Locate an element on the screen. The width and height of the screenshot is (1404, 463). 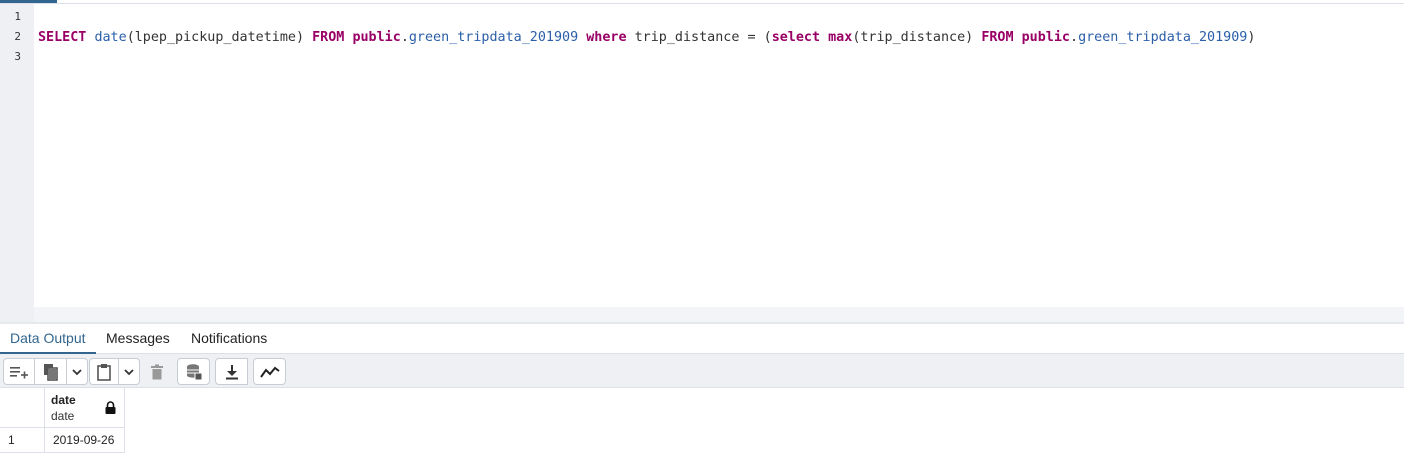
sql-token: date is located at coordinates (110, 37).